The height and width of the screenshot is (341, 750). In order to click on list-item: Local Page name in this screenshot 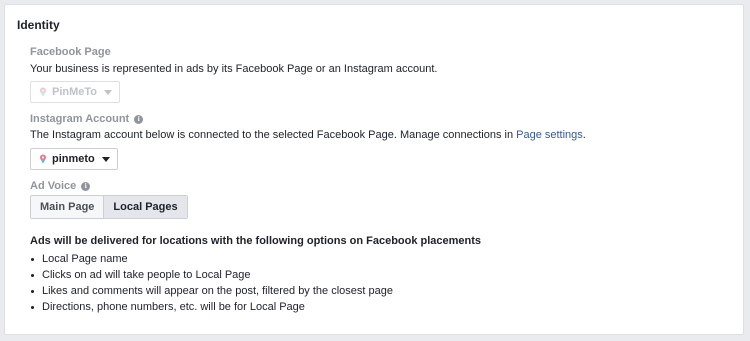, I will do `click(211, 259)`.